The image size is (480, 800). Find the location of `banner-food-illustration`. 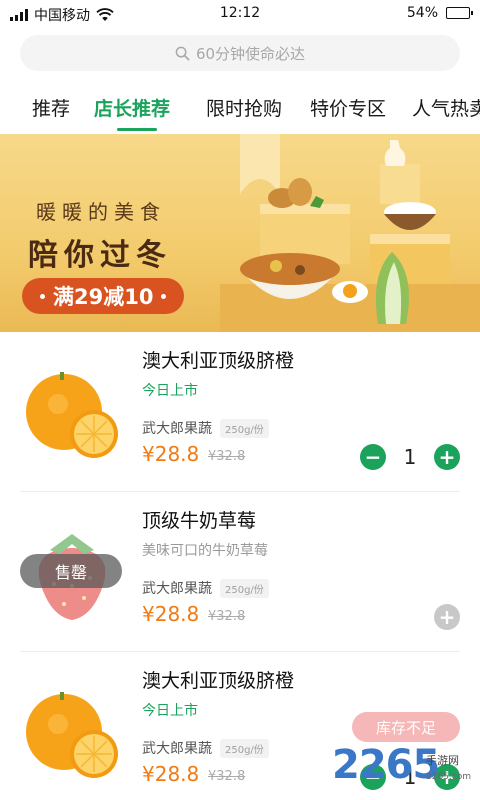

banner-food-illustration is located at coordinates (350, 233).